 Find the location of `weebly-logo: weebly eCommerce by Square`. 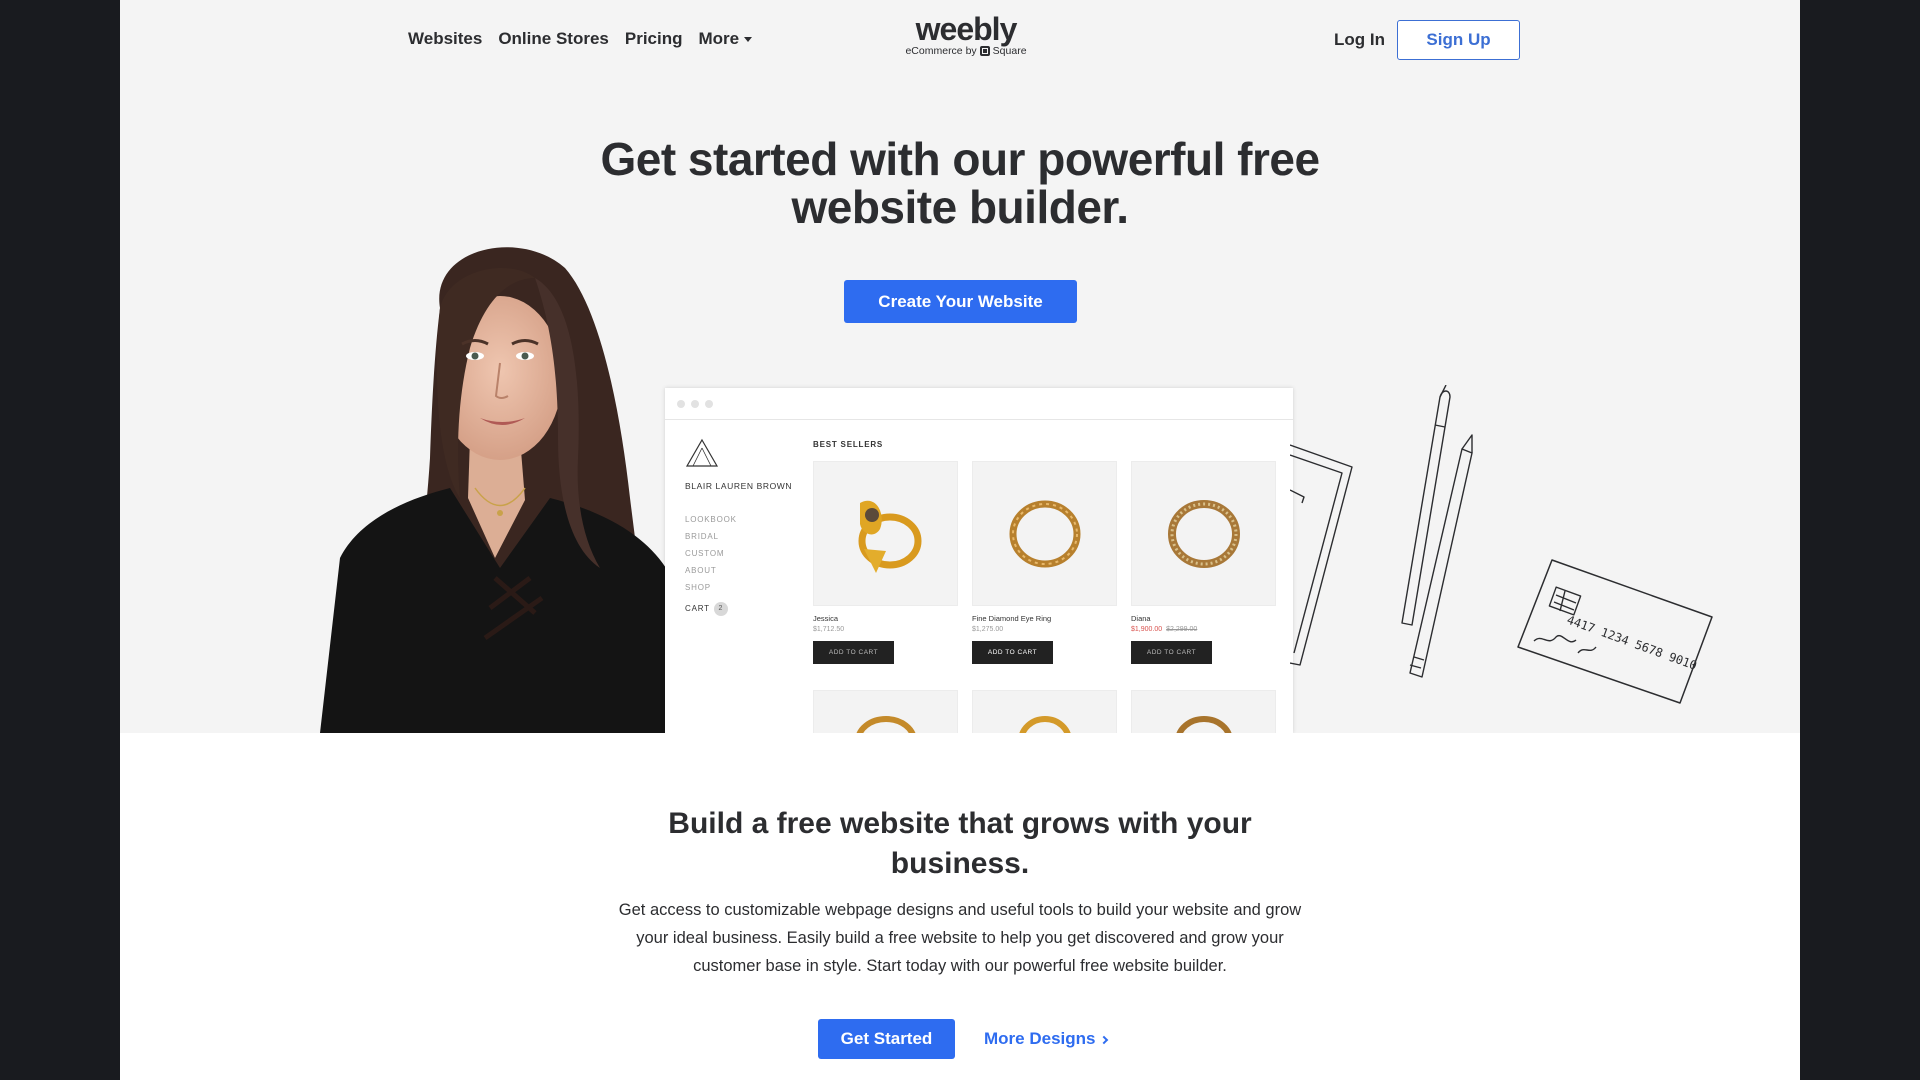

weebly-logo: weebly eCommerce by Square is located at coordinates (966, 34).